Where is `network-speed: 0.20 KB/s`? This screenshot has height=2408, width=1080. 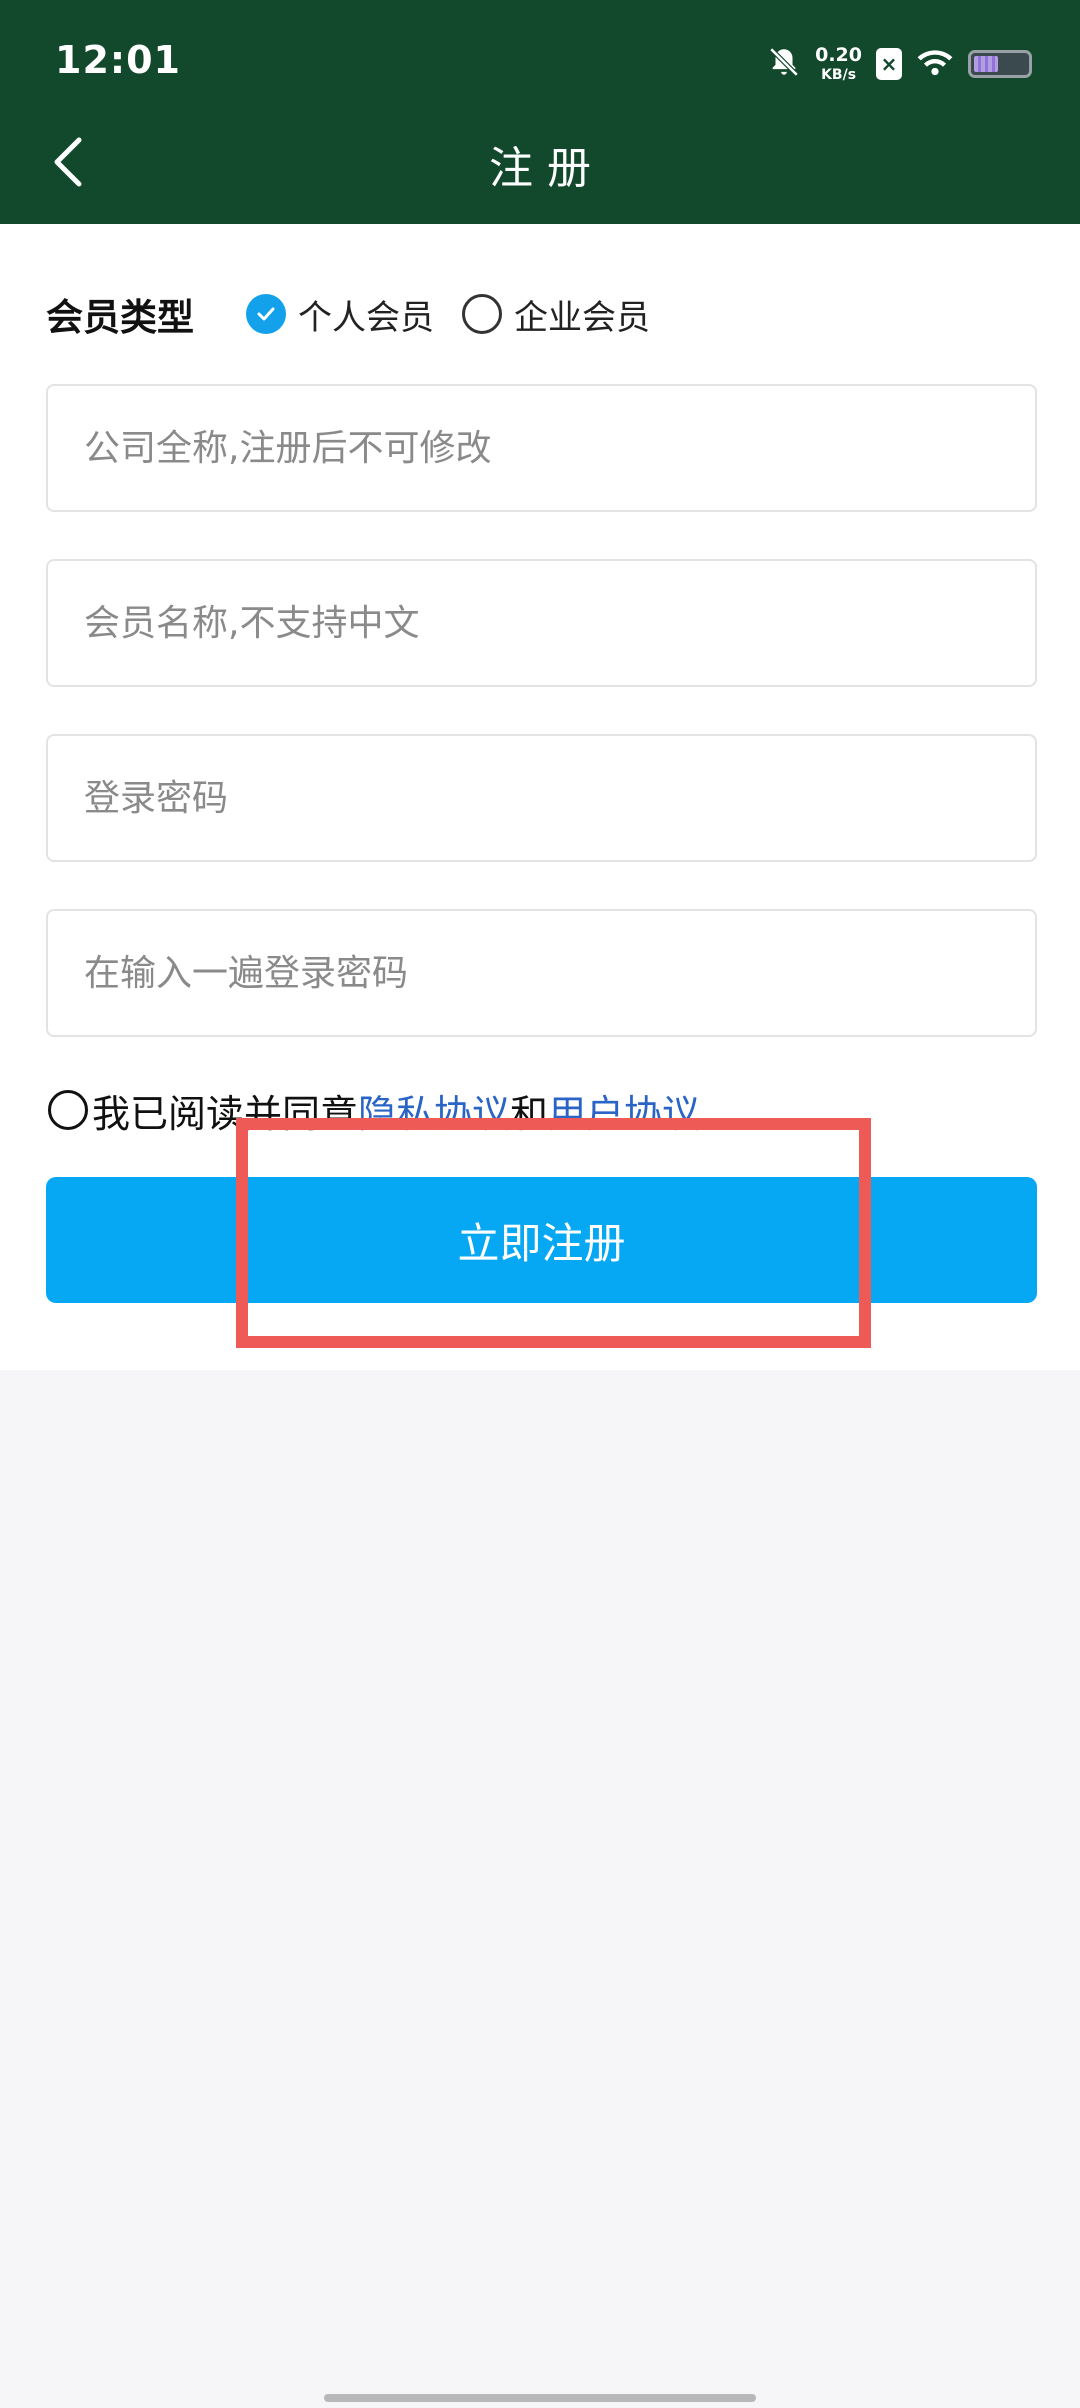 network-speed: 0.20 KB/s is located at coordinates (838, 63).